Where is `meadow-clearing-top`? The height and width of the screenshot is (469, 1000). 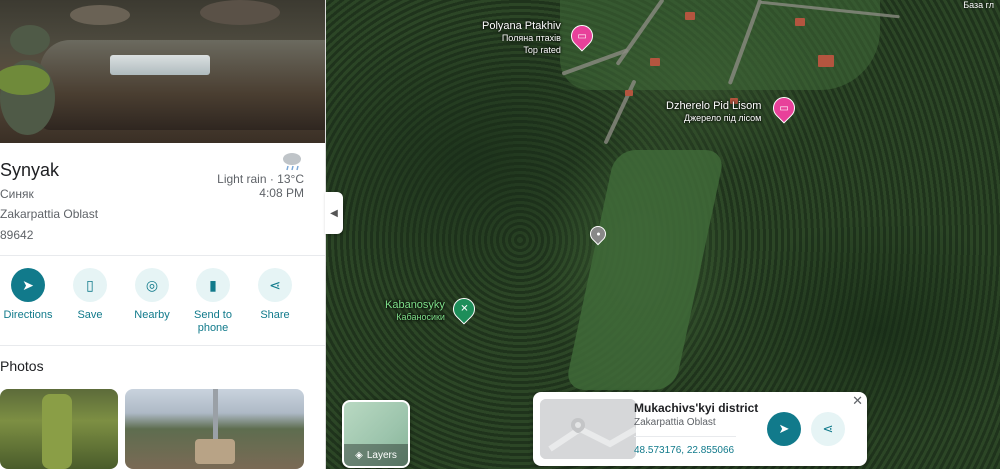
meadow-clearing-top is located at coordinates (720, 45).